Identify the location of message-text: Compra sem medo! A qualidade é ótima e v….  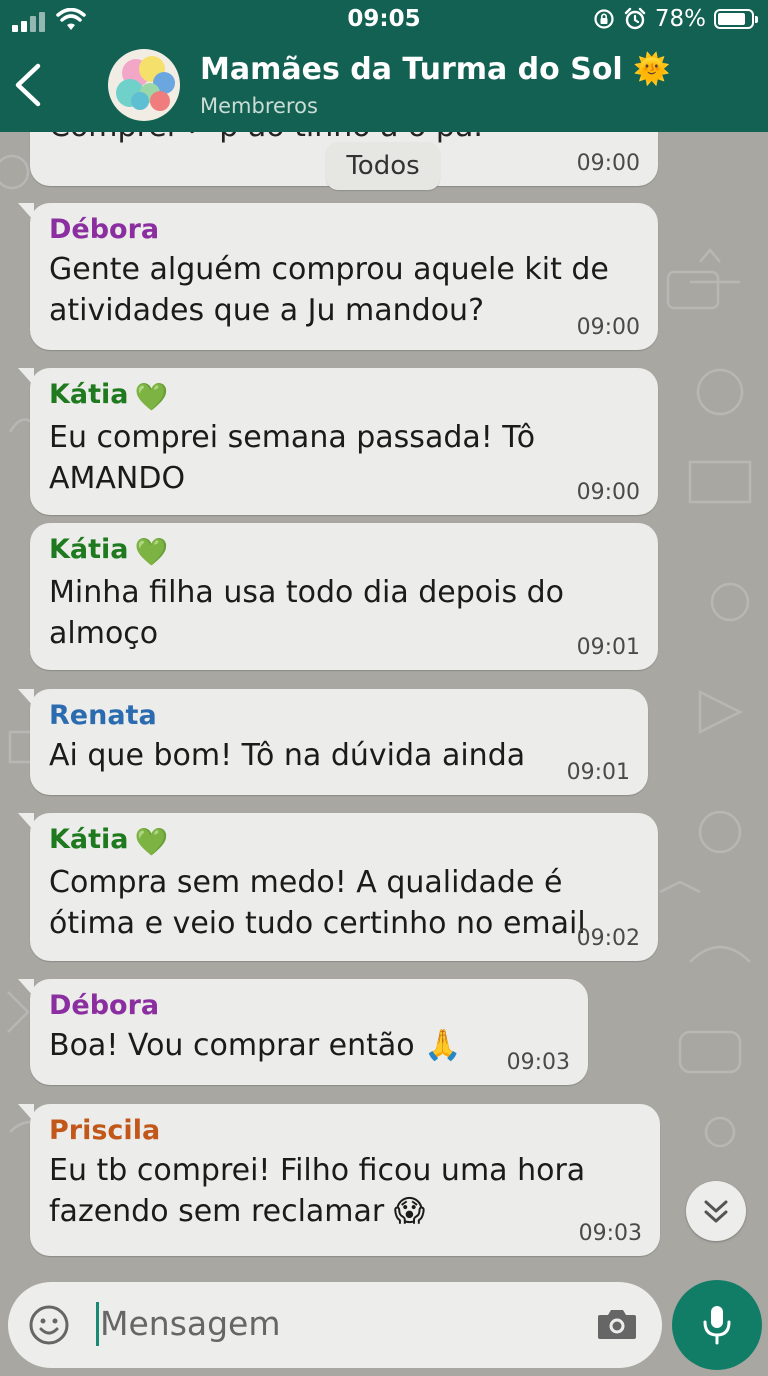
(317, 903).